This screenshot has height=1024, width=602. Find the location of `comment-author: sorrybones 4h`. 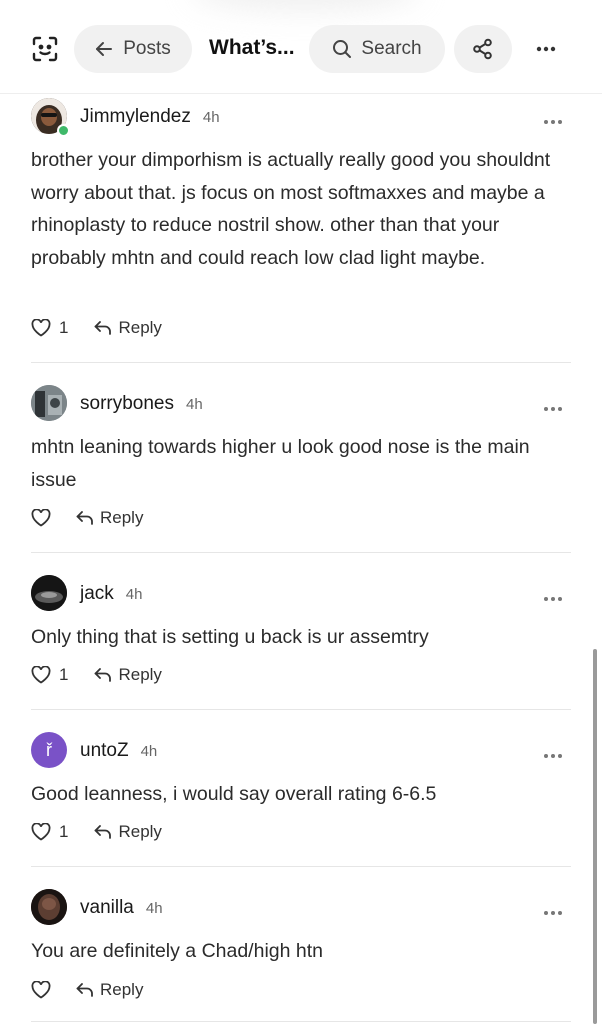

comment-author: sorrybones 4h is located at coordinates (141, 404).